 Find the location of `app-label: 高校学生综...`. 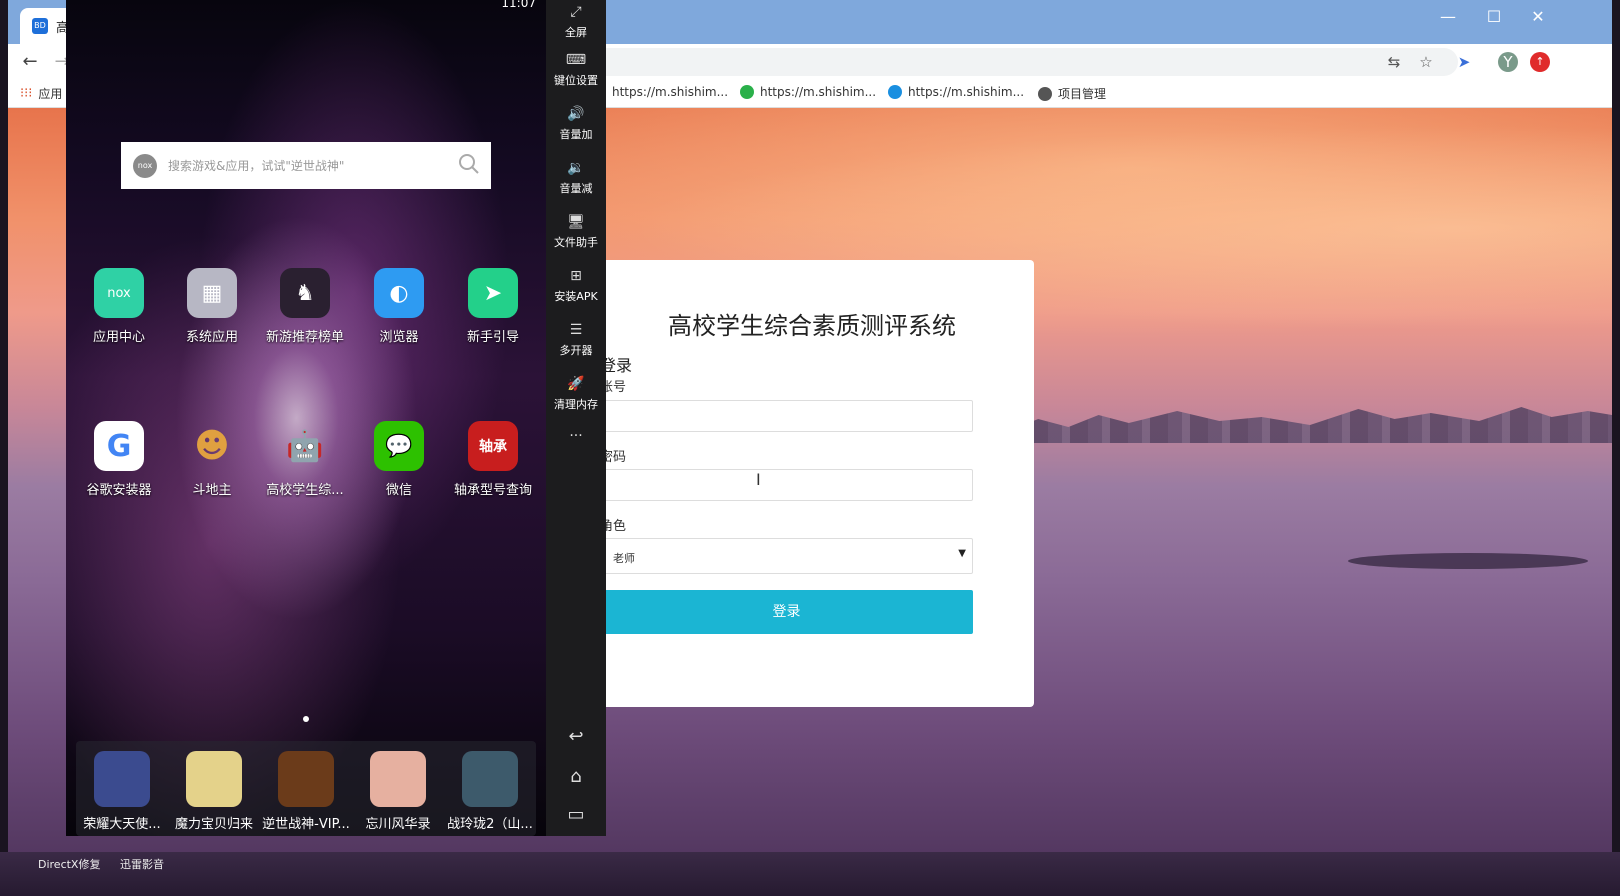

app-label: 高校学生综... is located at coordinates (305, 490).